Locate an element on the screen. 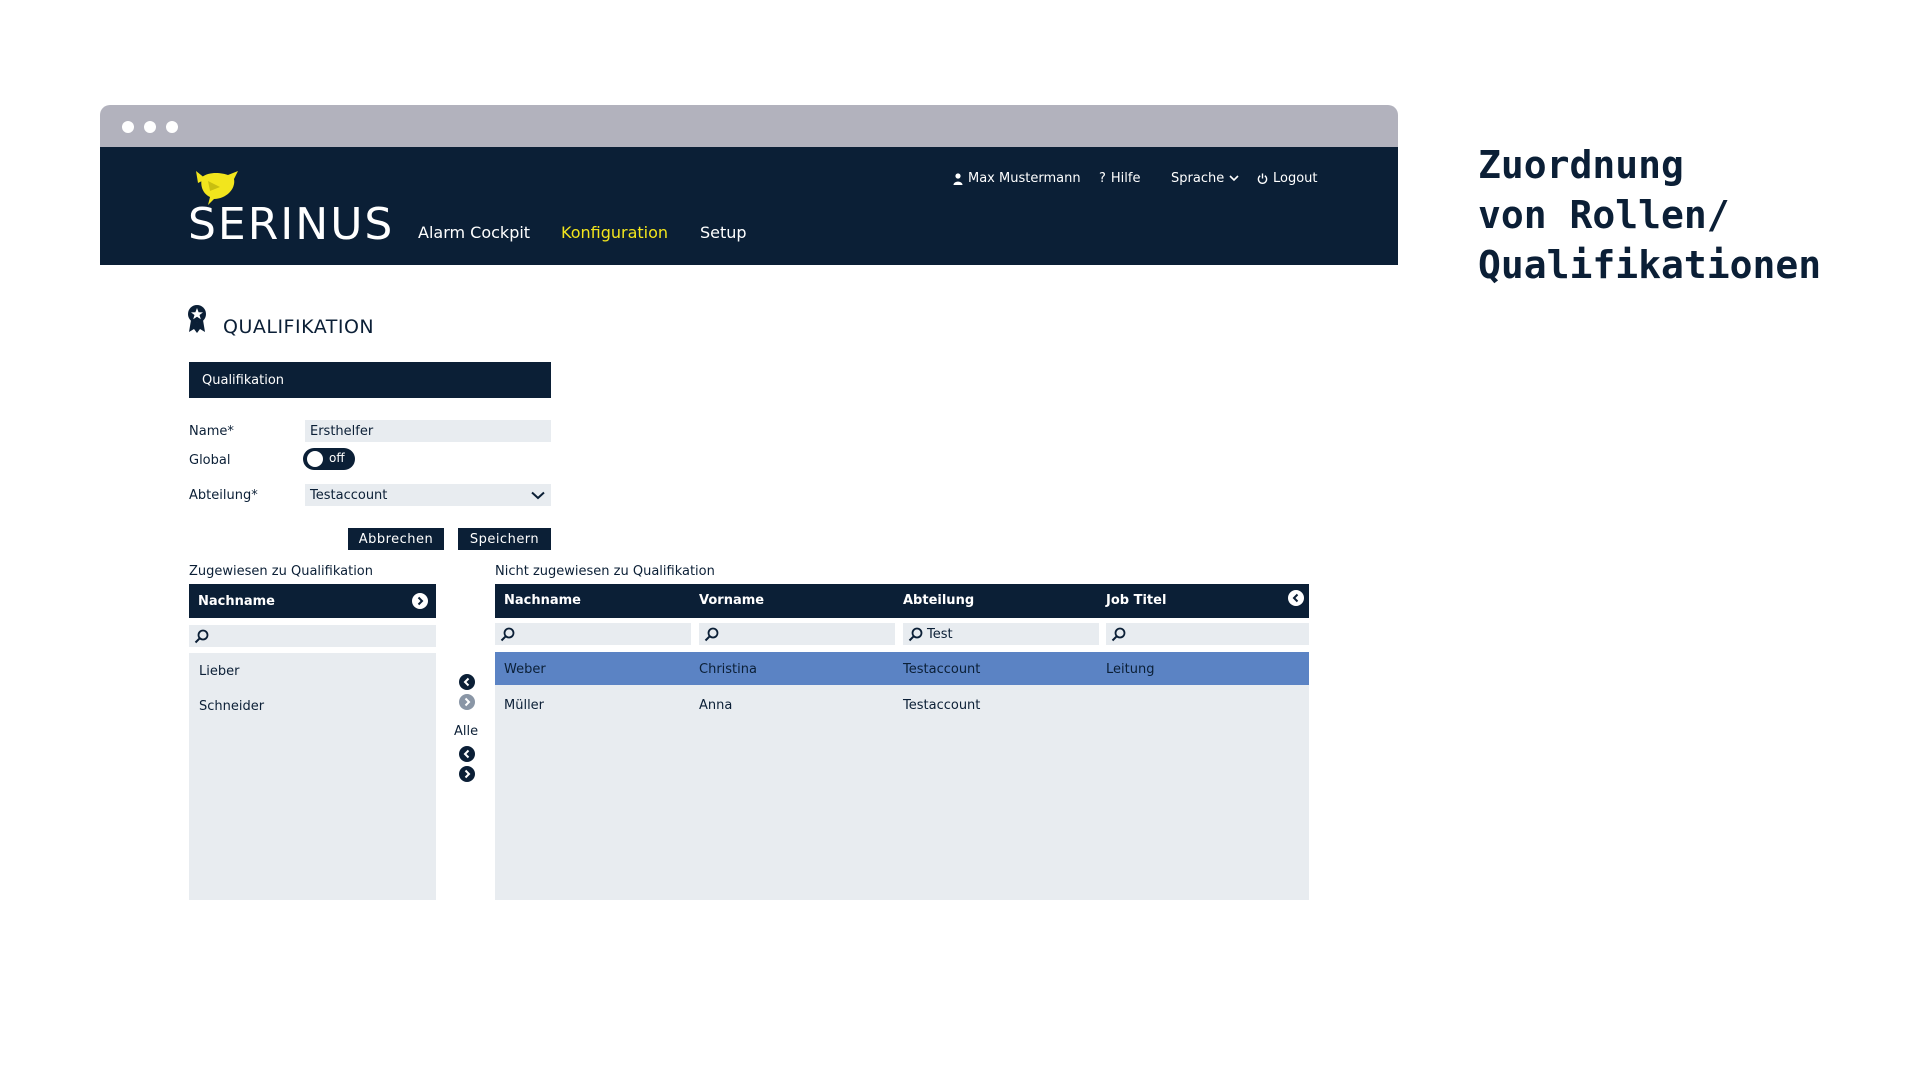 The image size is (1920, 1080). language-dropdown: Sprache is located at coordinates (1205, 178).